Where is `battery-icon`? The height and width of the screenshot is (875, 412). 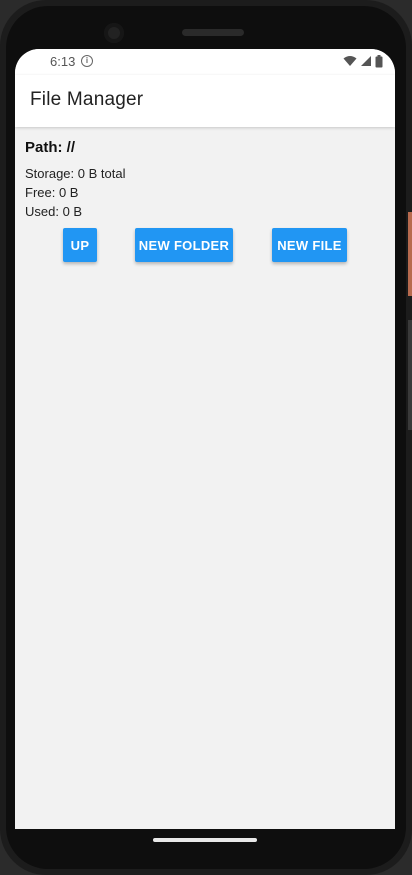
battery-icon is located at coordinates (379, 60).